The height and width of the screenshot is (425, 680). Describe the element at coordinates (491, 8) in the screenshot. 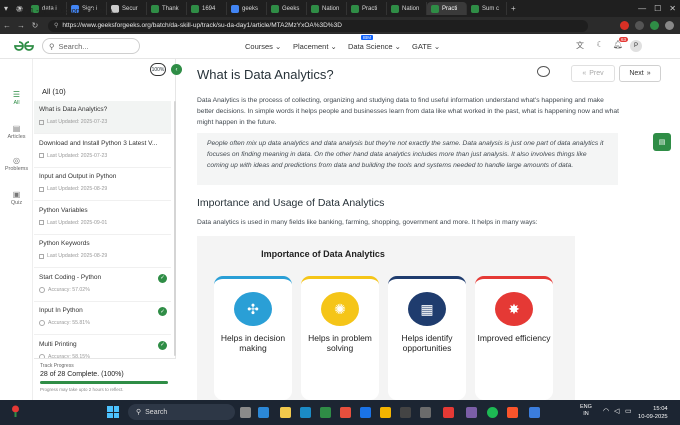

I see `tab-label: Sum c` at that location.